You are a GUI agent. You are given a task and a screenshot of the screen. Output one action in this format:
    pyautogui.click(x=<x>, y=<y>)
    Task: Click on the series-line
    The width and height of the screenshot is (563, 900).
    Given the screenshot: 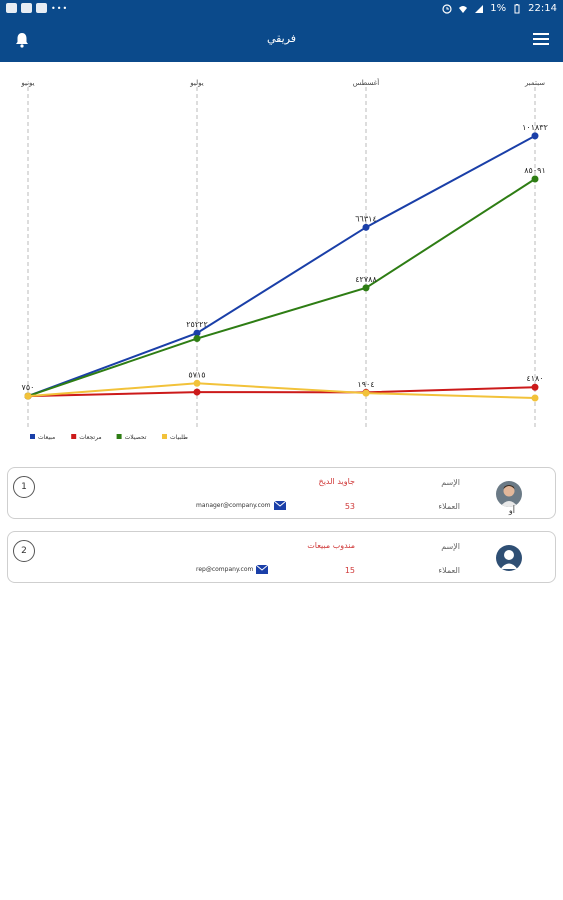 What is the action you would take?
    pyautogui.click(x=281, y=390)
    